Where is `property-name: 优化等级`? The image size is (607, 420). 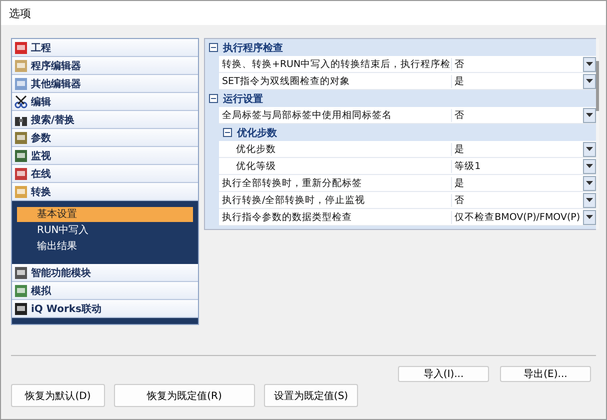
property-name: 优化等级 is located at coordinates (256, 166).